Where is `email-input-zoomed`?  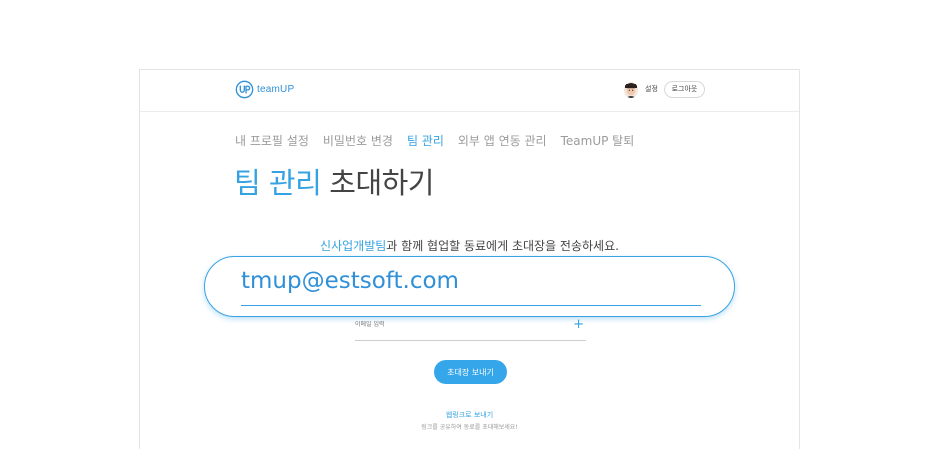 email-input-zoomed is located at coordinates (471, 281).